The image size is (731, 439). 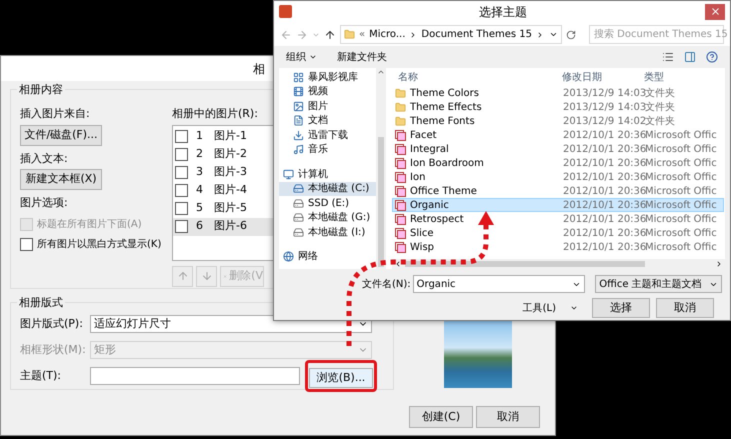 What do you see at coordinates (660, 121) in the screenshot?
I see `file-type: 文件夹` at bounding box center [660, 121].